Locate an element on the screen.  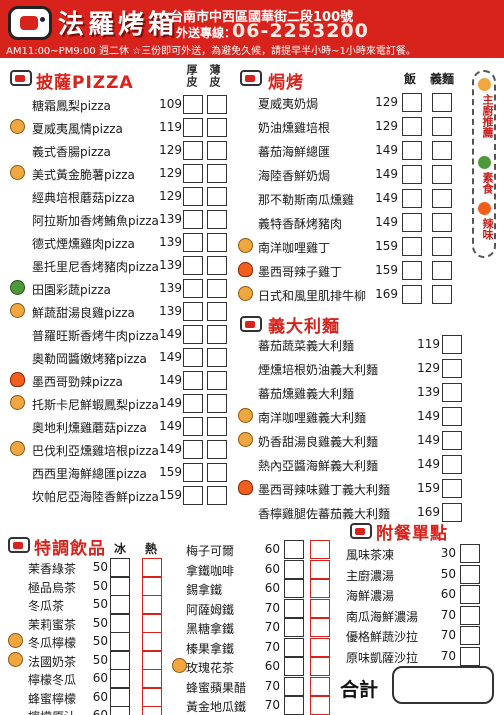
item-price: 149 is located at coordinates (170, 334).